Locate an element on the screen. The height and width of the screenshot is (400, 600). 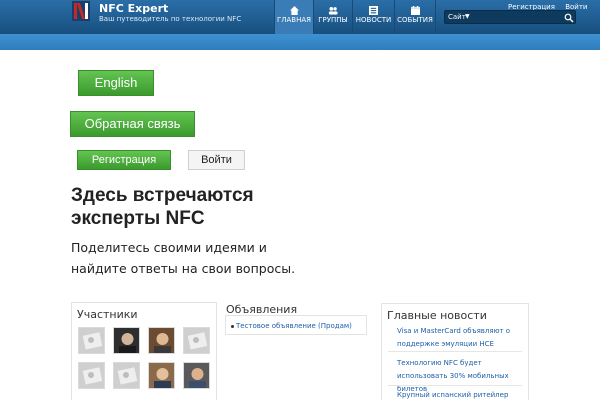
nav-events-label: СОБЫТИЯ is located at coordinates (415, 20).